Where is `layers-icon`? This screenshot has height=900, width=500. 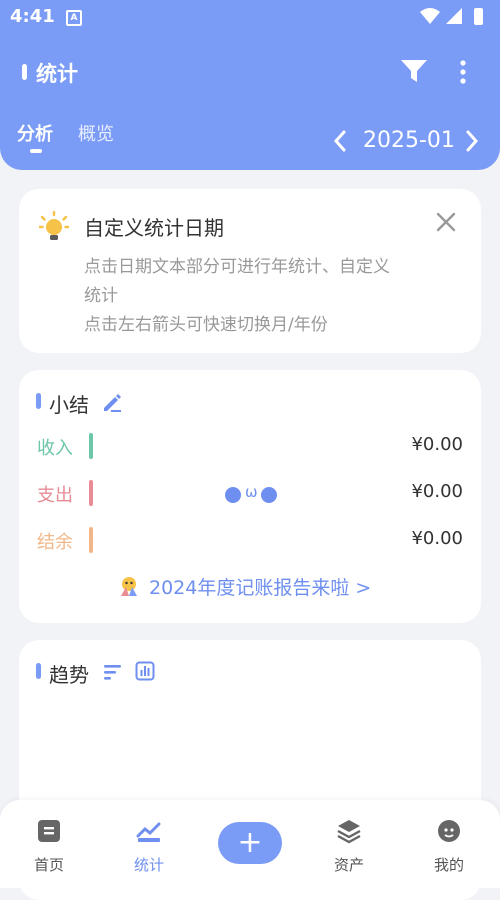 layers-icon is located at coordinates (349, 834).